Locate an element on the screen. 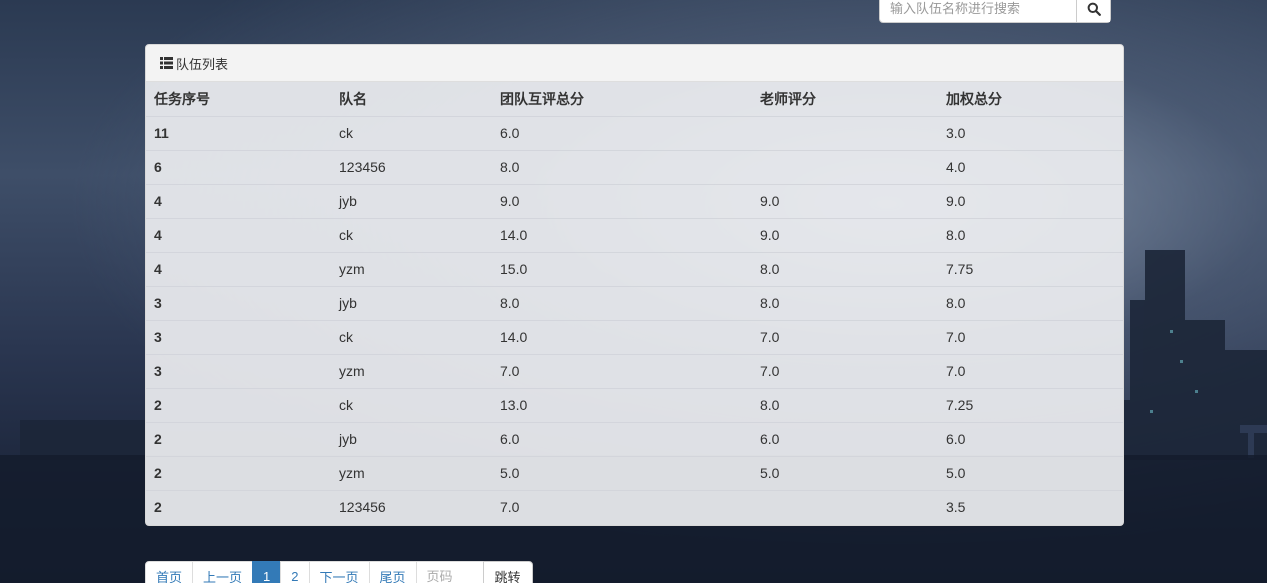  table-row: 3 jyb 8.0 8.0 8.0 is located at coordinates (634, 302).